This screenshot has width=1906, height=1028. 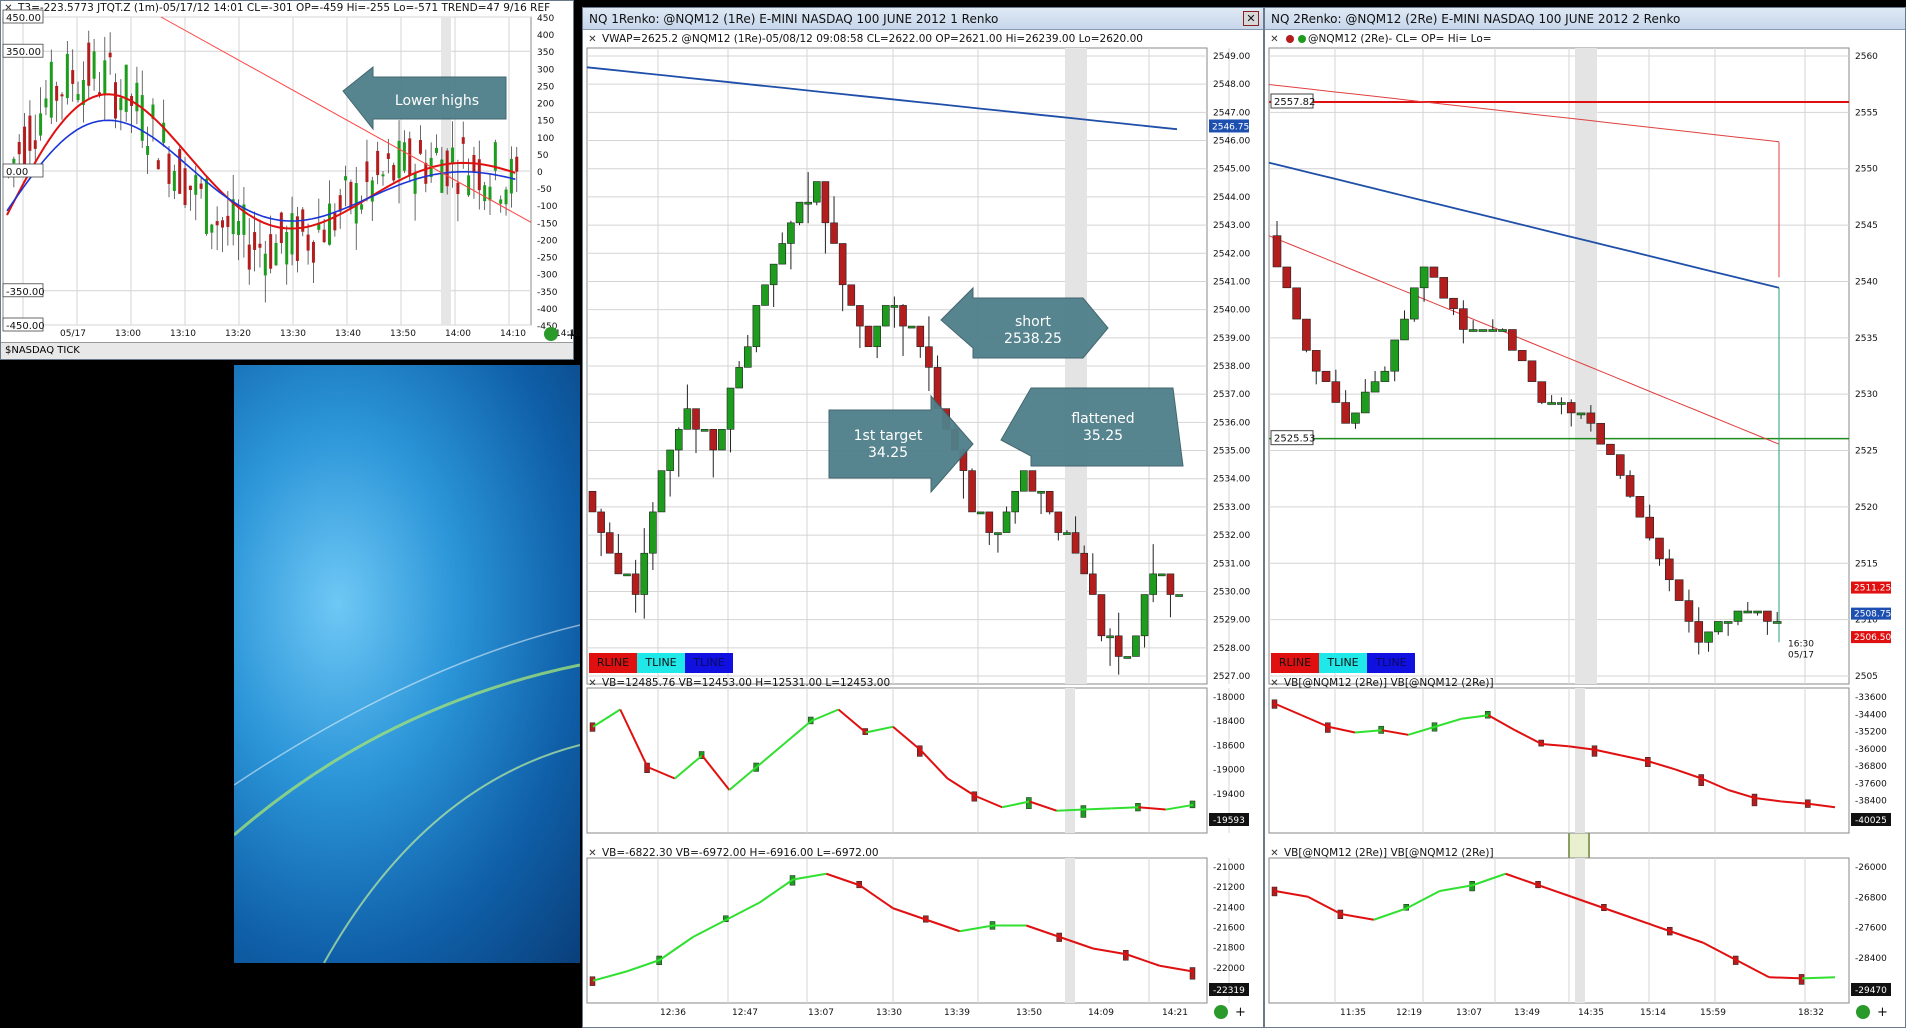 What do you see at coordinates (1076, 366) in the screenshot?
I see `session-band` at bounding box center [1076, 366].